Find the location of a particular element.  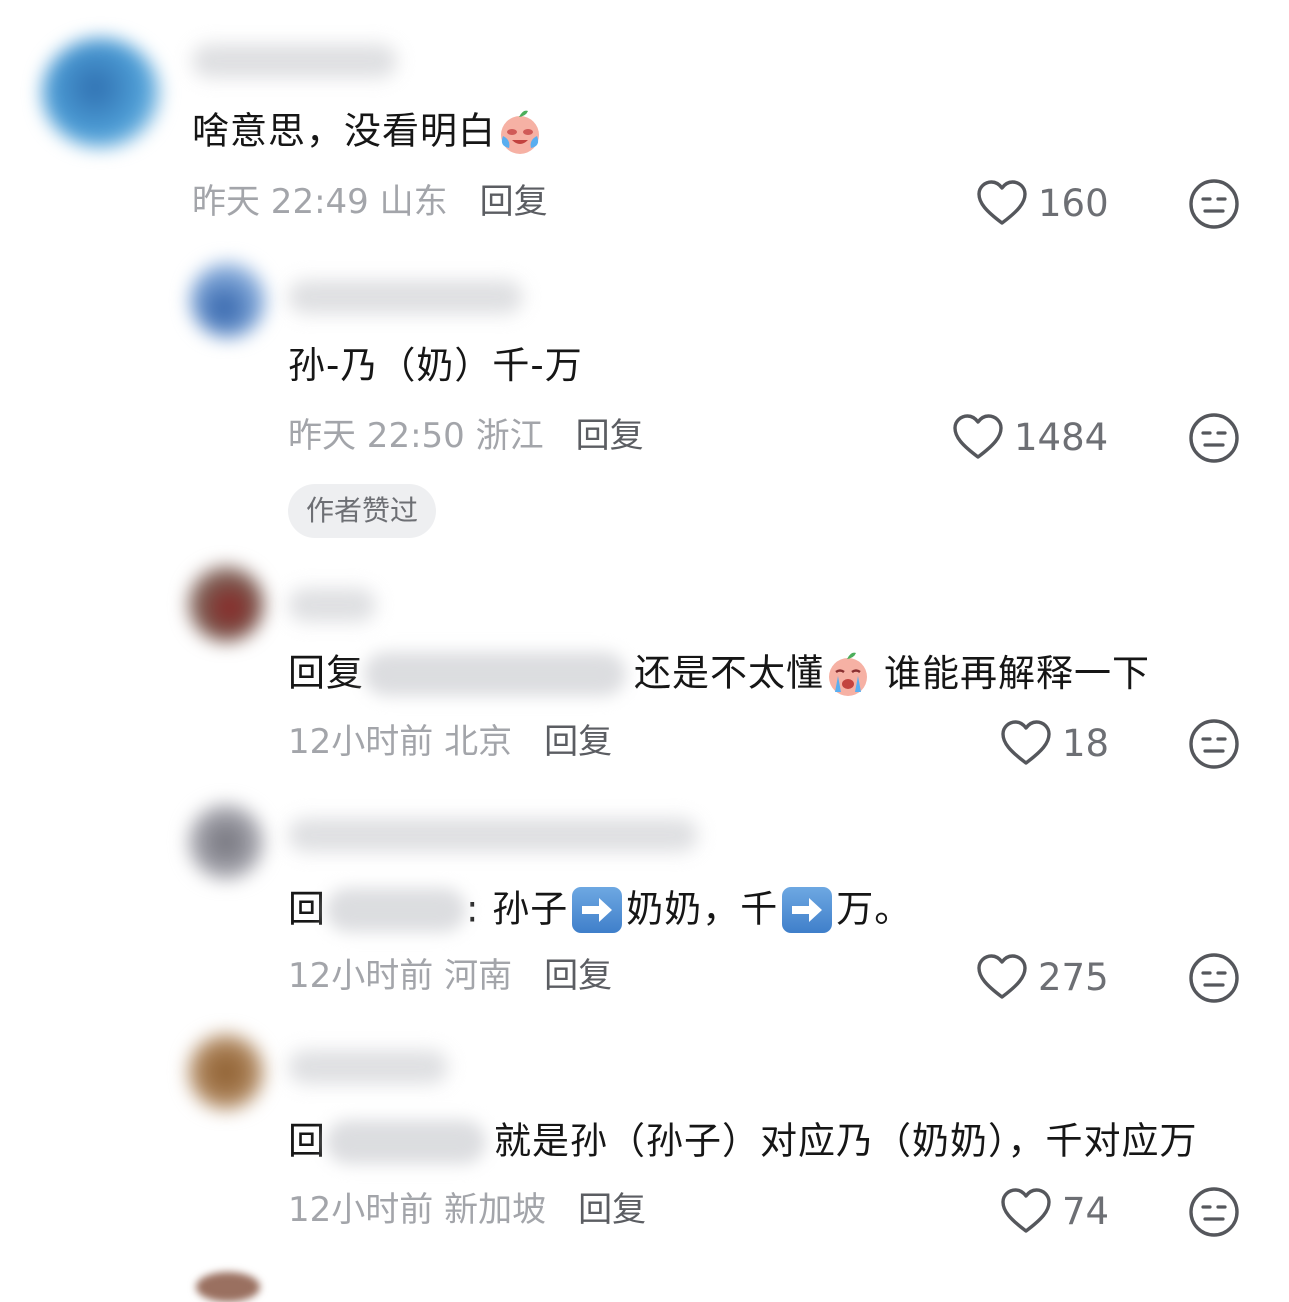

comment-meta: 昨天 22:49 山东 回复 is located at coordinates (370, 202).